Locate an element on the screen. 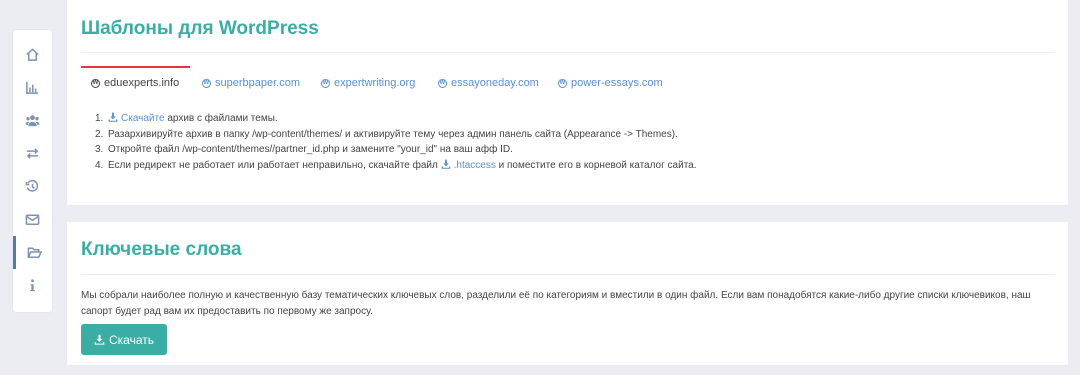 The width and height of the screenshot is (1080, 375). download-theme-link: Скачайте is located at coordinates (136, 118).